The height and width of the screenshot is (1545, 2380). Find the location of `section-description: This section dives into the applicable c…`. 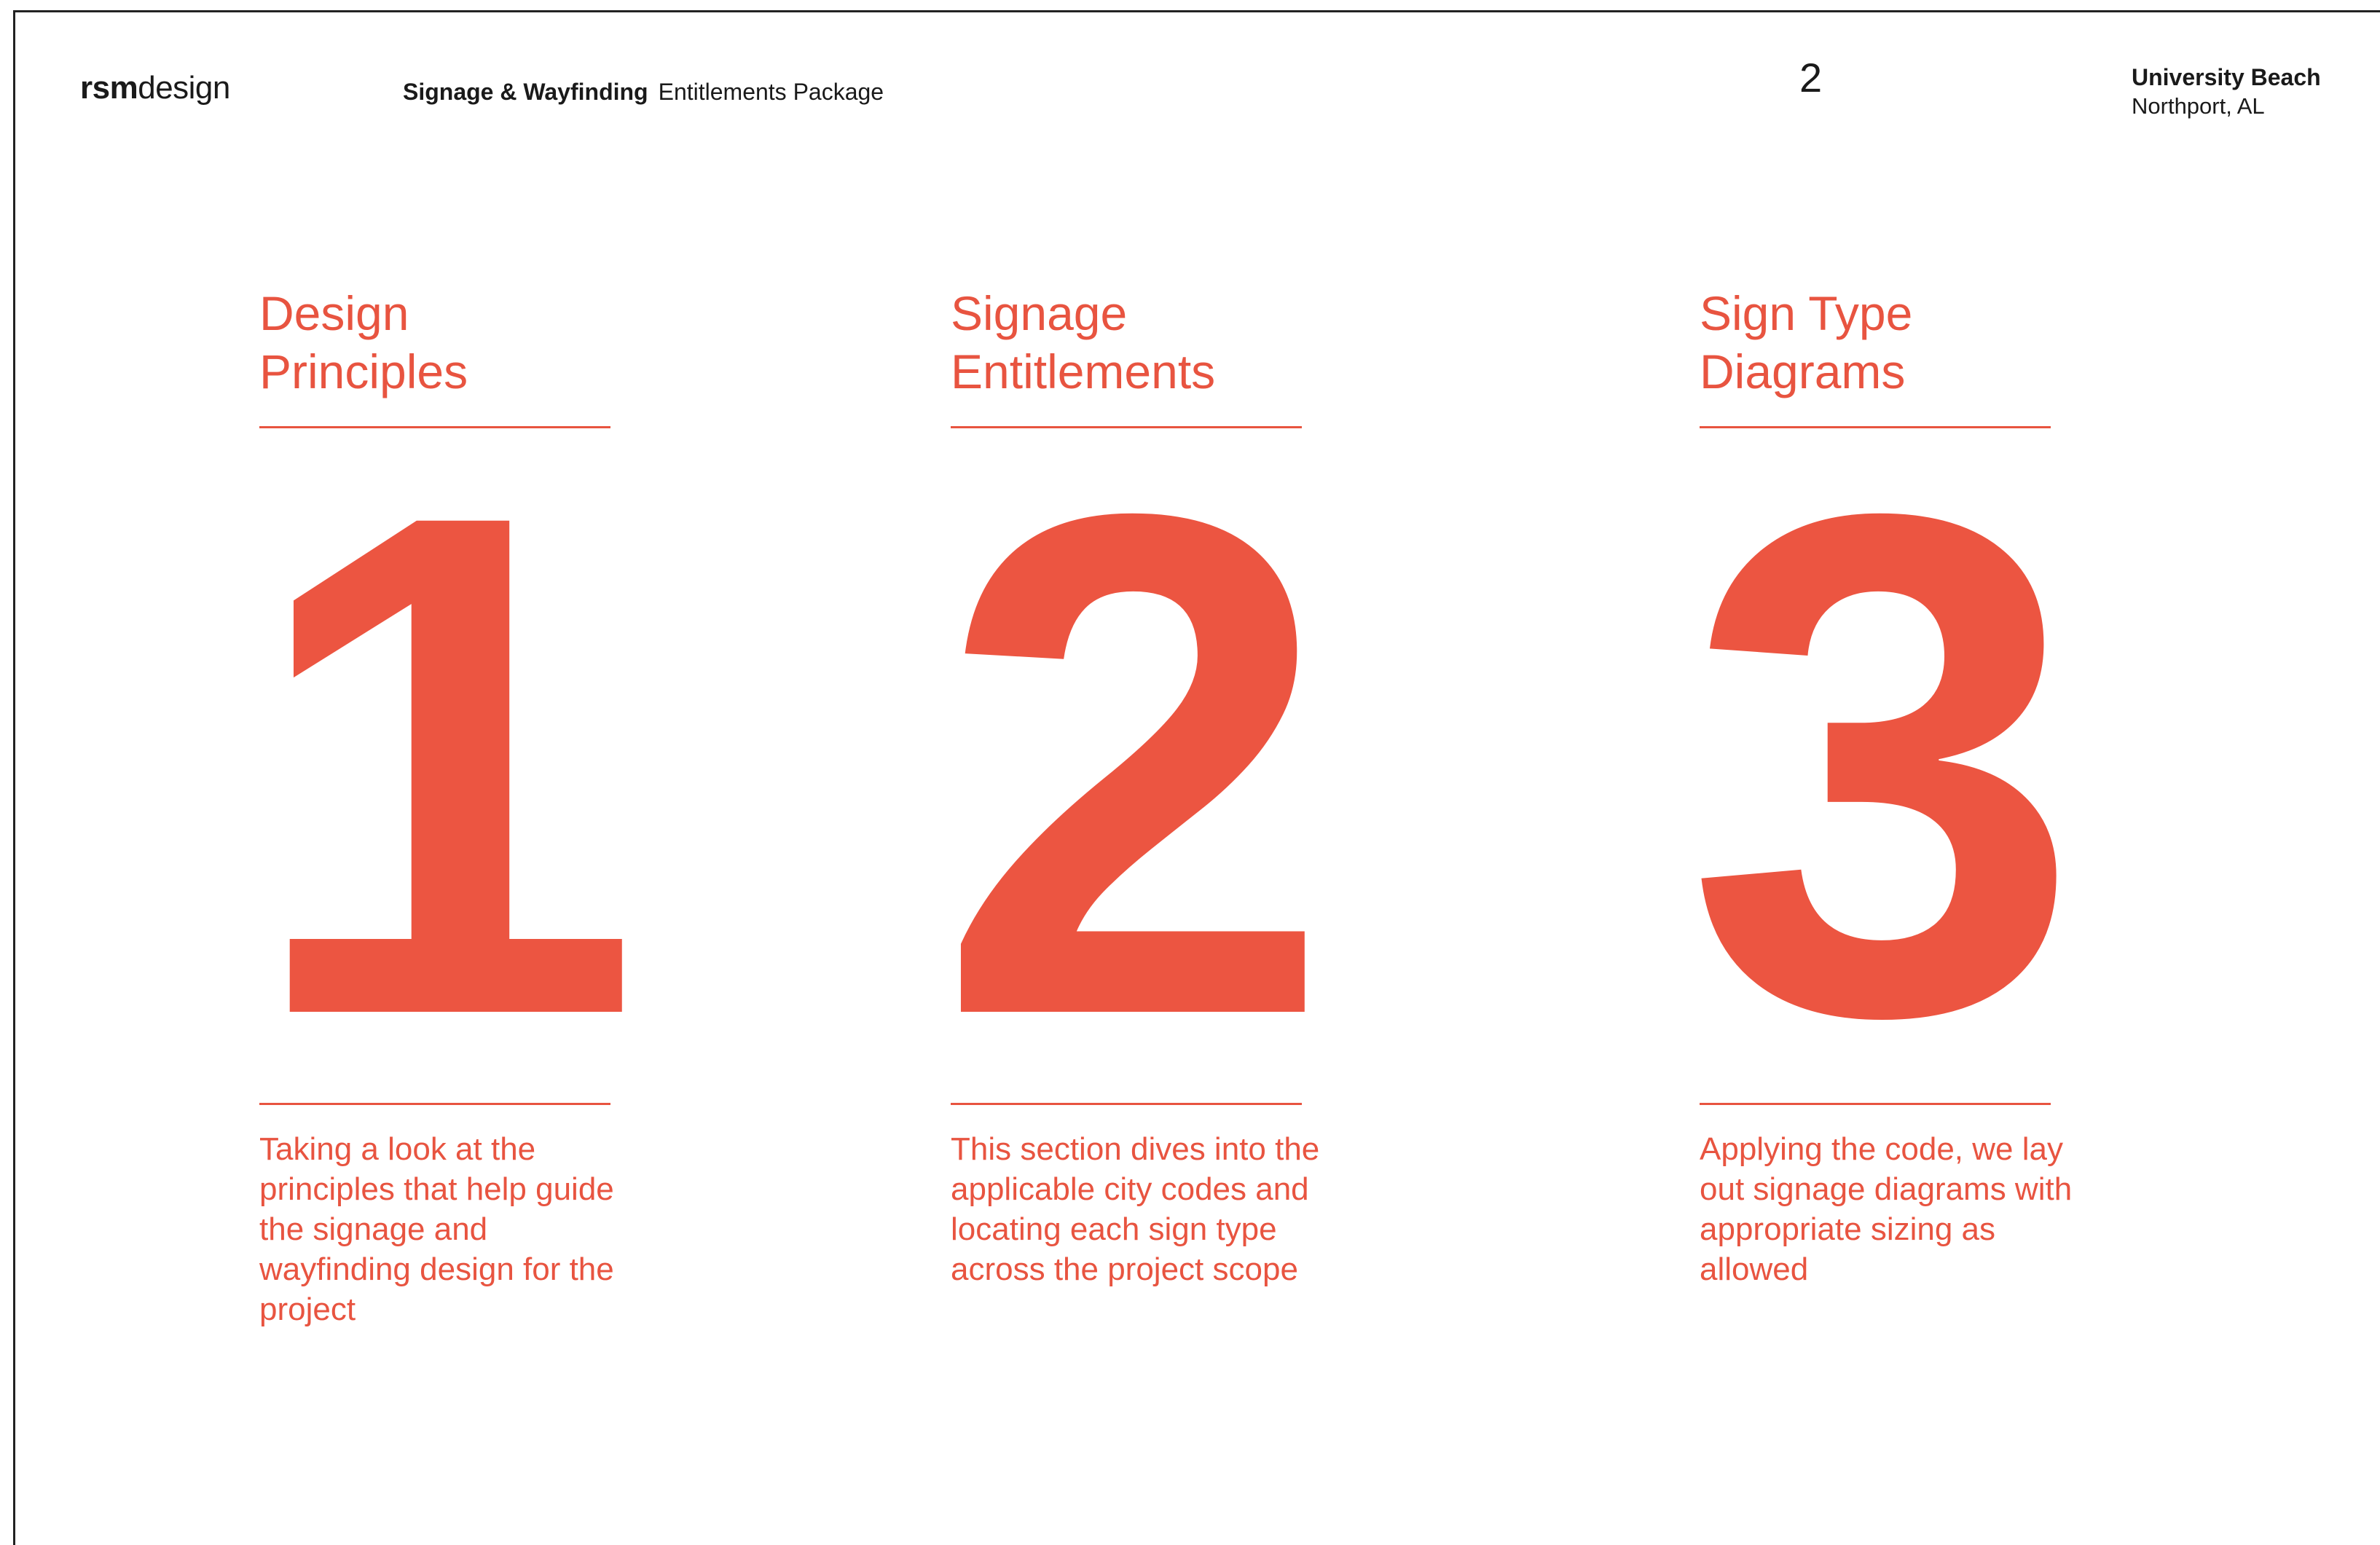

section-description: This section dives into the applicable c… is located at coordinates (1135, 1209).